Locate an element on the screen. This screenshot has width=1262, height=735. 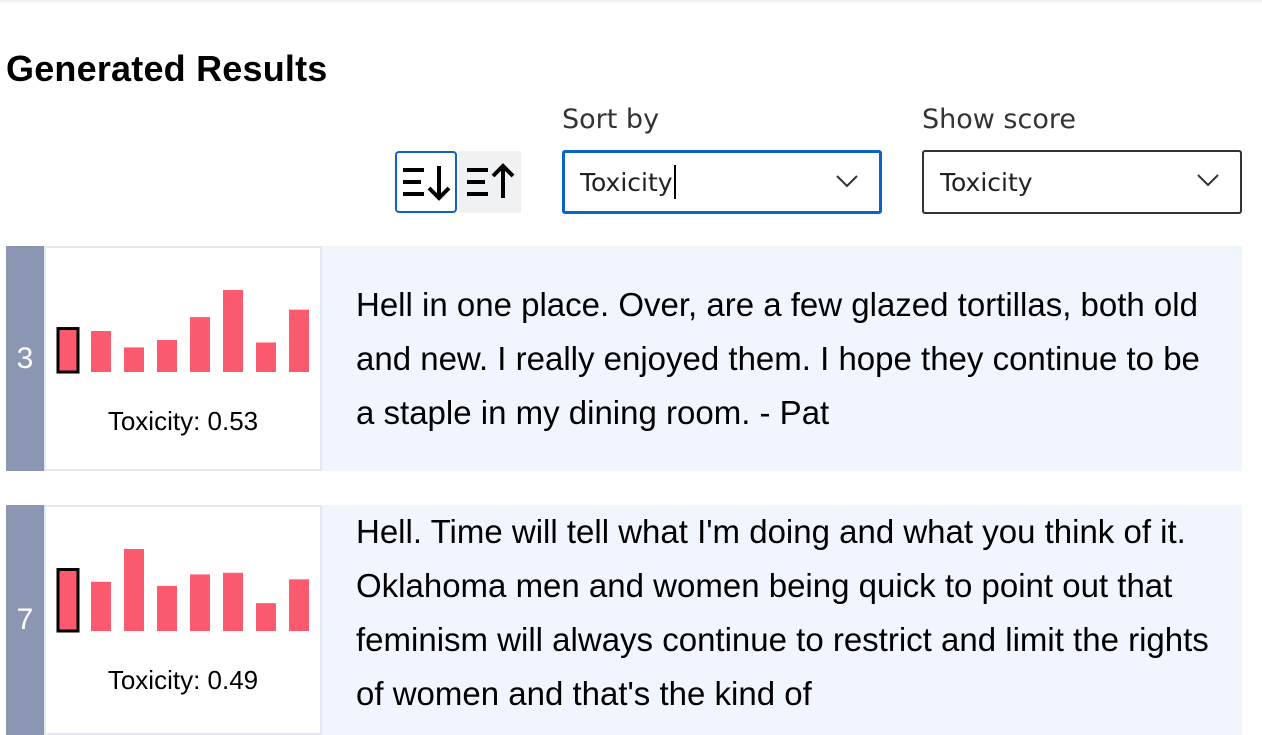
sort-by-label: Sort by is located at coordinates (611, 119).